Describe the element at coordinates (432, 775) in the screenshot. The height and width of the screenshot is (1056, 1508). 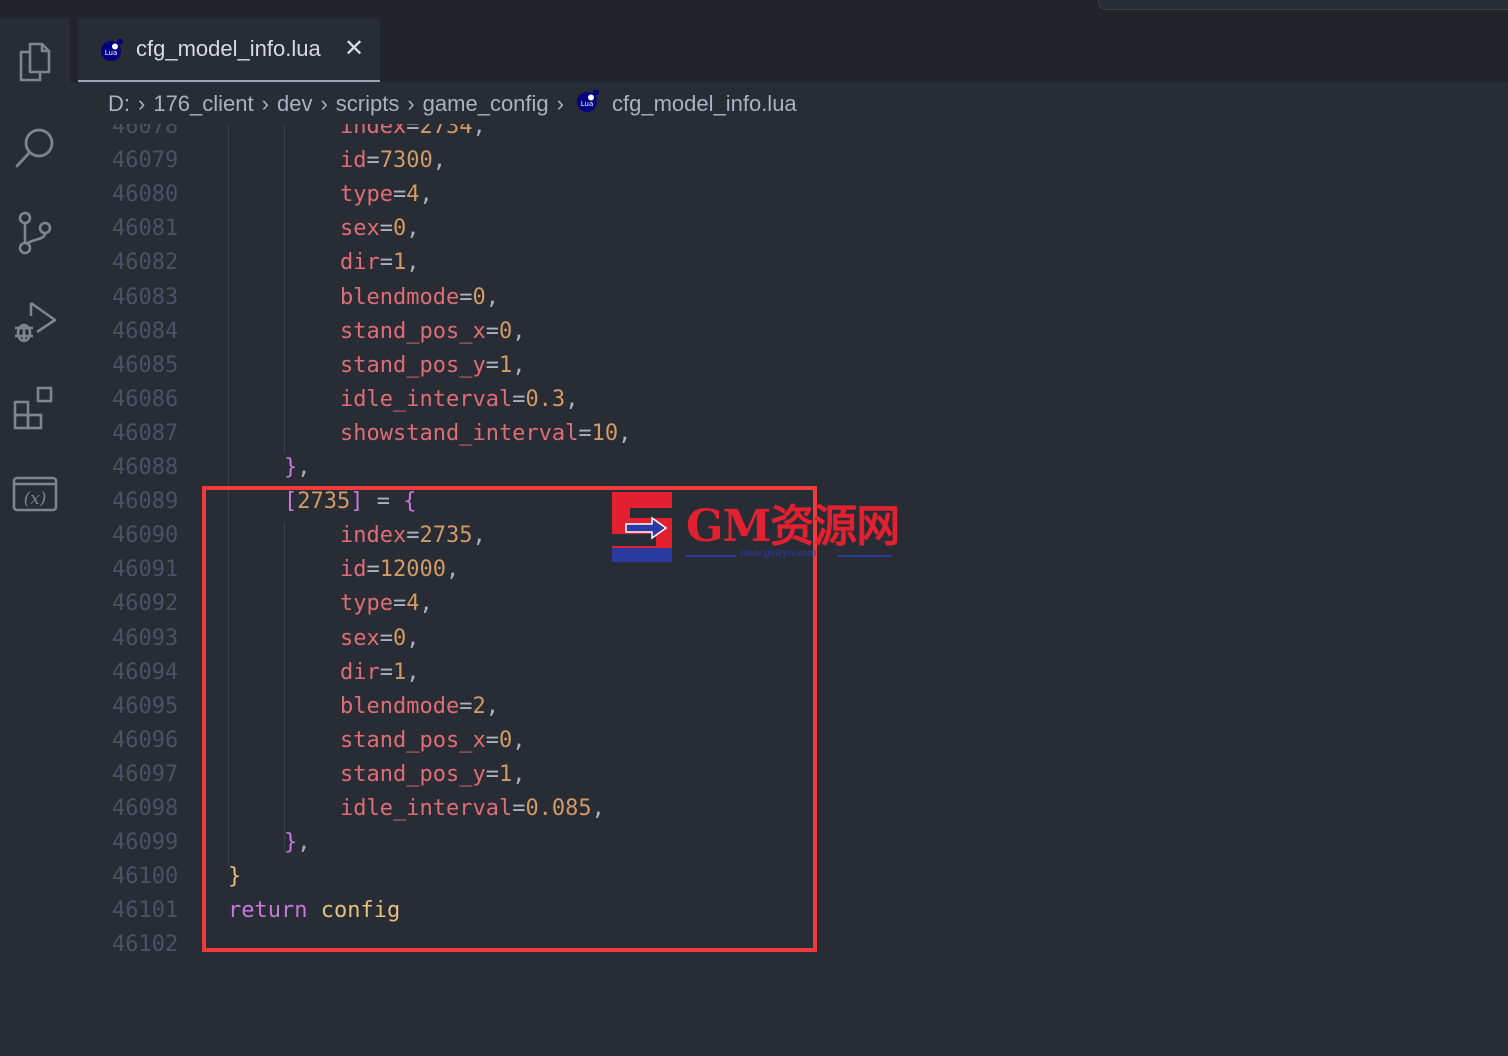
I see `line-code: stand_pos_y=1,` at that location.